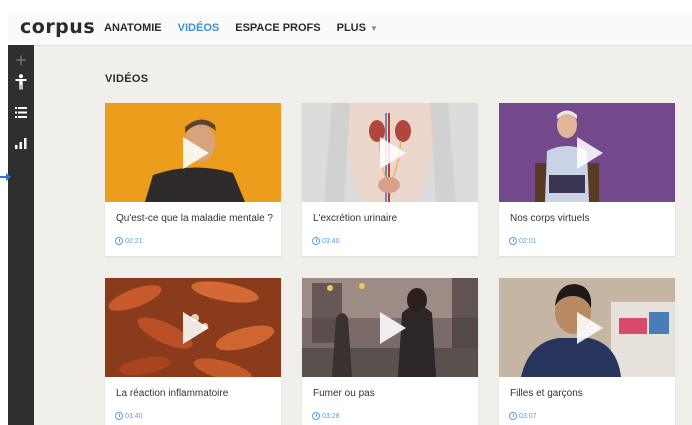 The image size is (692, 425). What do you see at coordinates (393, 393) in the screenshot?
I see `video-title: Fumer ou pas` at bounding box center [393, 393].